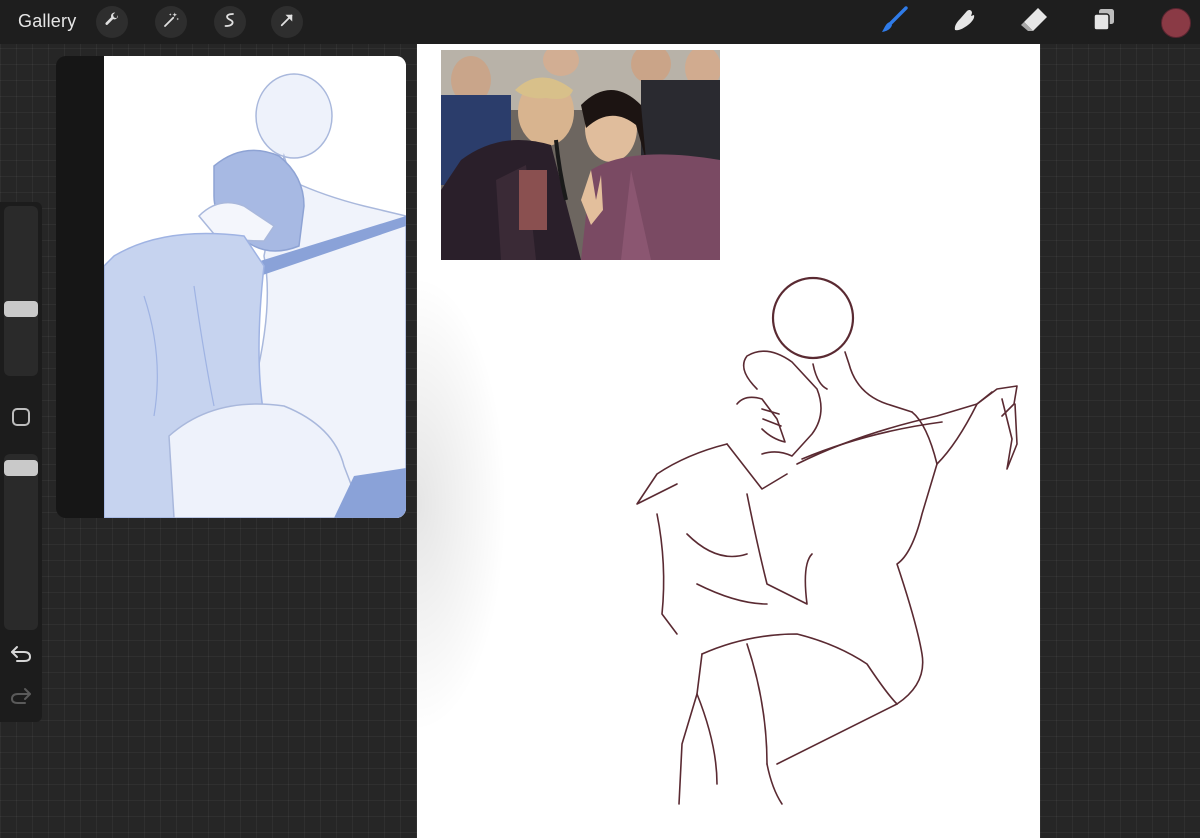  I want to click on brush-opacity-thumb, so click(21, 468).